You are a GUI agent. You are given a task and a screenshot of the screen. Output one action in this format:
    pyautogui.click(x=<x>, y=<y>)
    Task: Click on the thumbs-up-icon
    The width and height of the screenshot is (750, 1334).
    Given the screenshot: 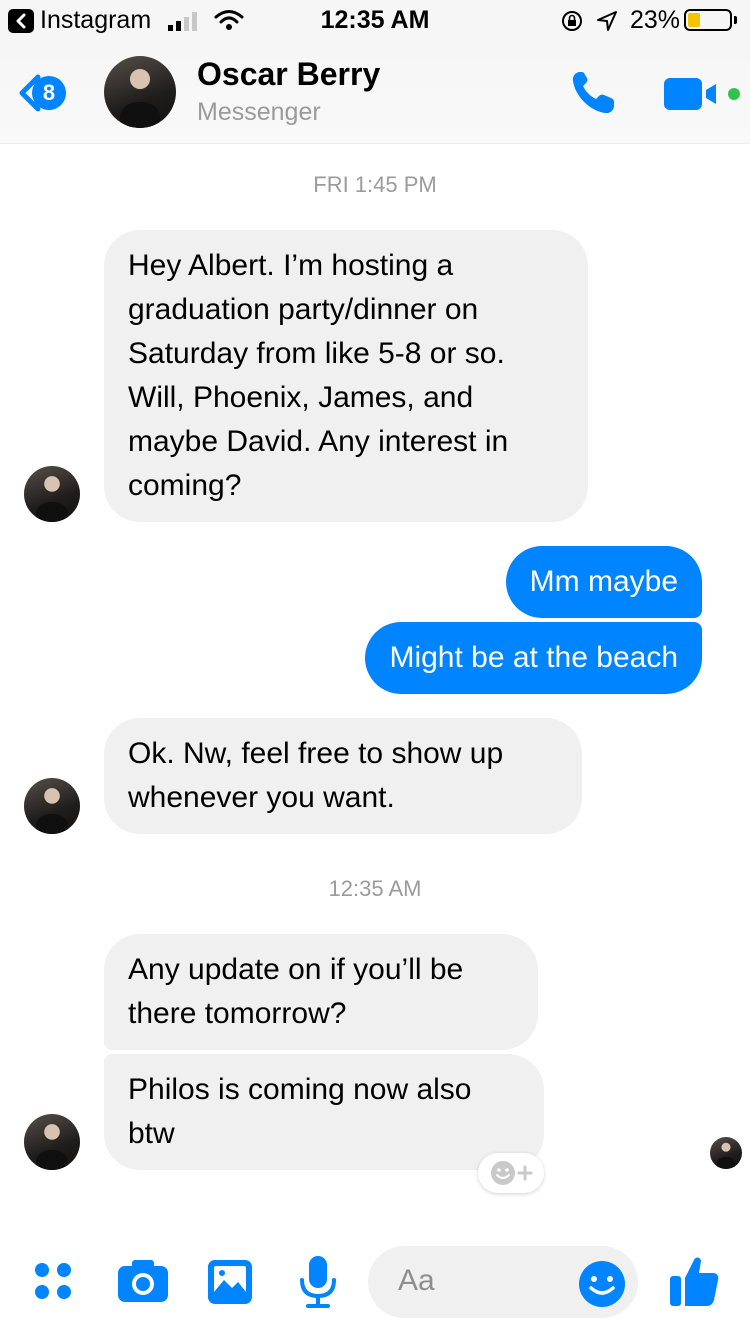 What is the action you would take?
    pyautogui.click(x=694, y=1281)
    